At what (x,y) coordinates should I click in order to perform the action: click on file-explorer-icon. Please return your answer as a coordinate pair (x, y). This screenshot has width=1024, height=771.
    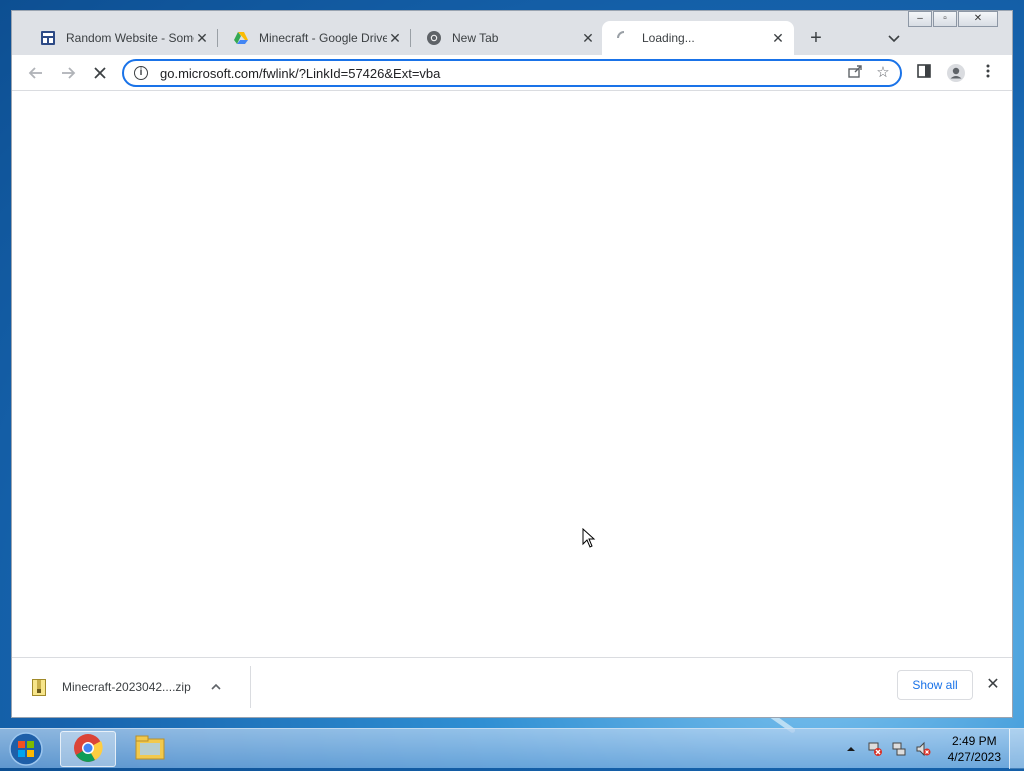
    Looking at the image, I should click on (150, 749).